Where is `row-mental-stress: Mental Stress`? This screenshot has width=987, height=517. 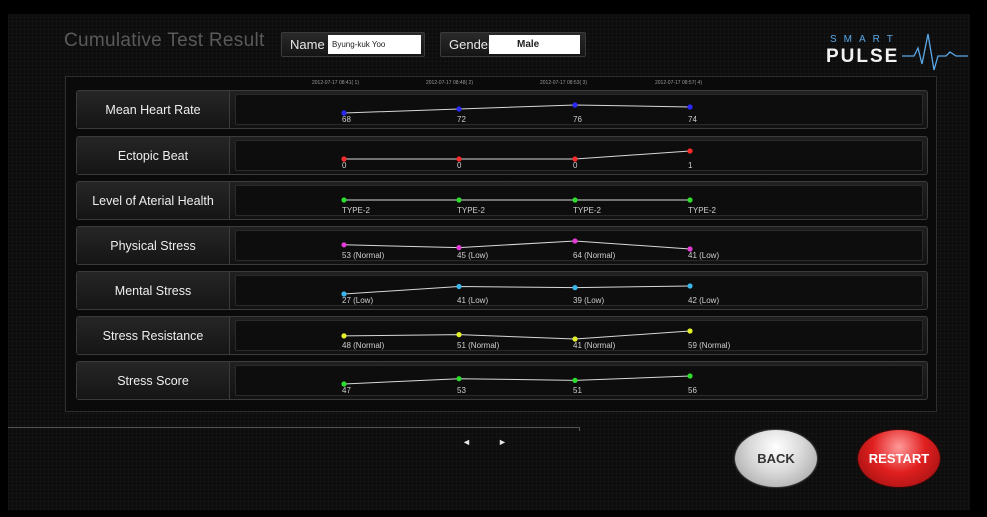
row-mental-stress: Mental Stress is located at coordinates (502, 290).